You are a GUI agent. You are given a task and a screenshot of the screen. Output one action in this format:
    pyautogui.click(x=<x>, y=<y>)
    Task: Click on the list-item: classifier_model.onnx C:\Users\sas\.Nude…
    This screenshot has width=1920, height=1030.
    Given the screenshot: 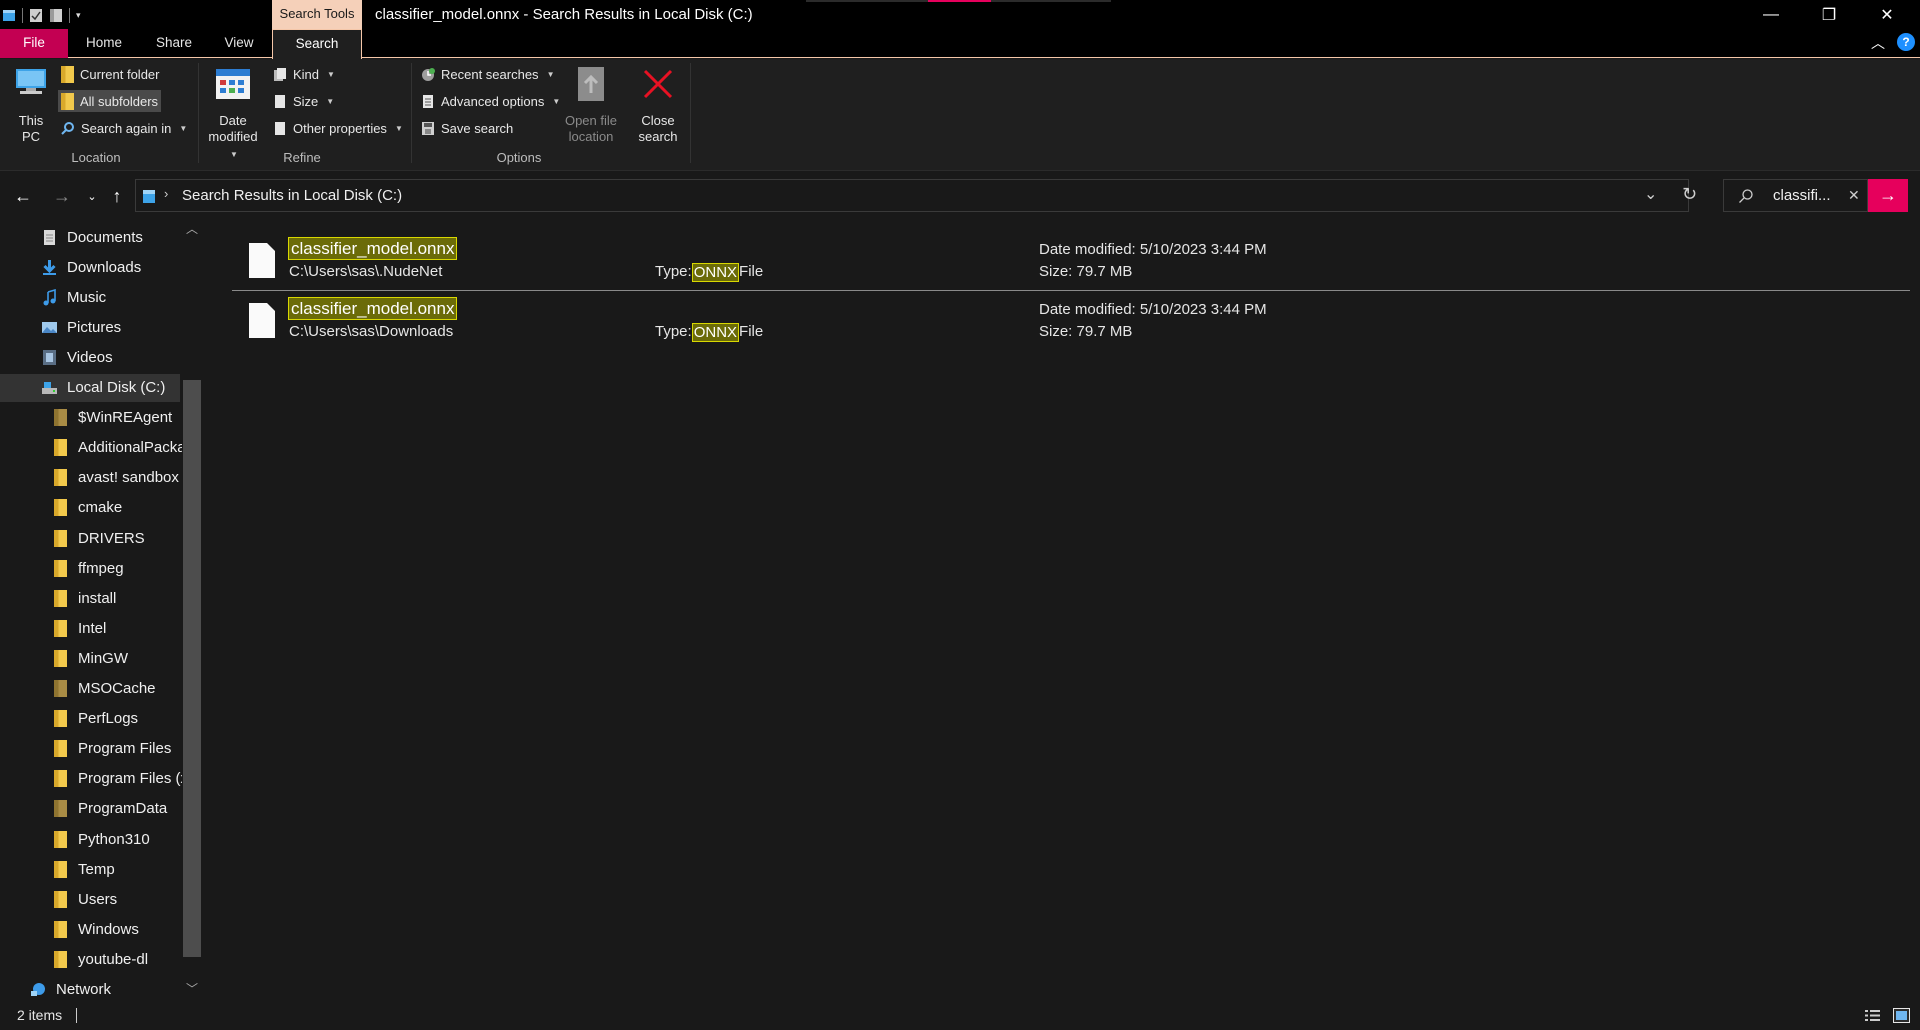 What is the action you would take?
    pyautogui.click(x=1071, y=264)
    